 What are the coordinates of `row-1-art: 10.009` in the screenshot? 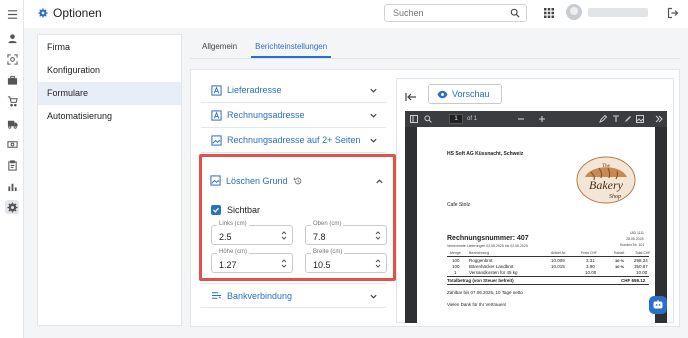 It's located at (558, 260).